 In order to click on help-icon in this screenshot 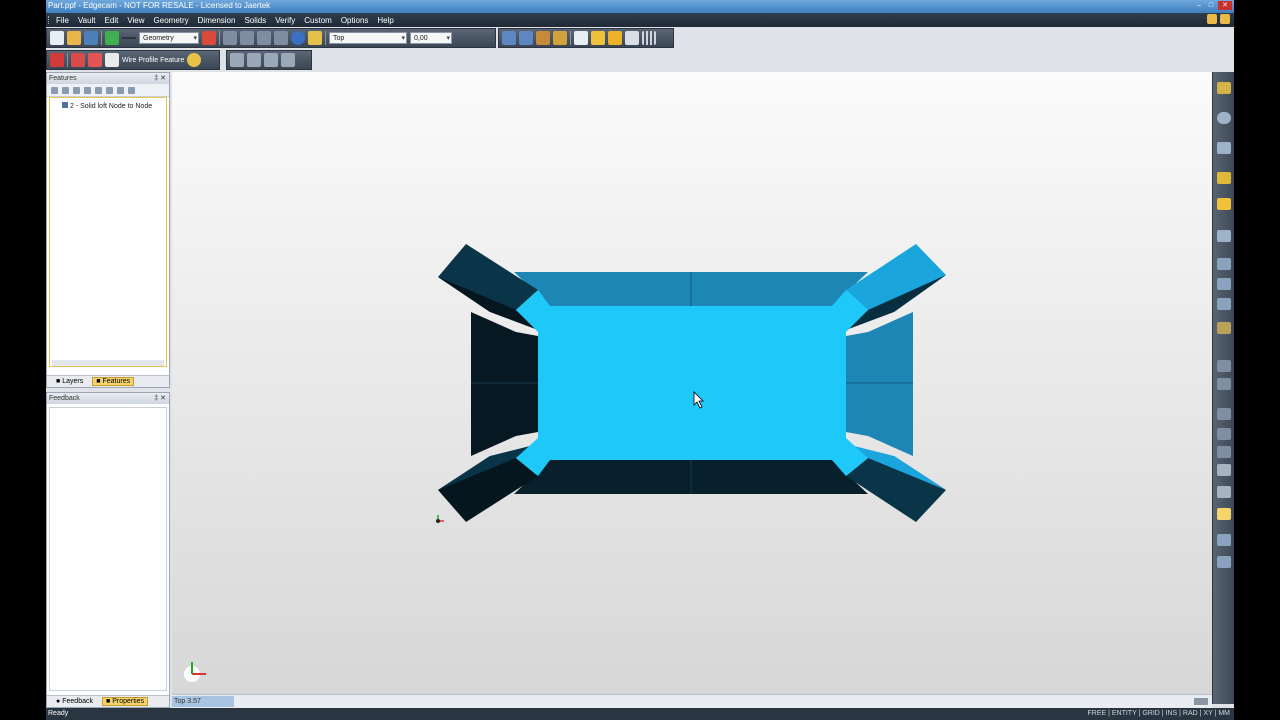, I will do `click(1225, 19)`.